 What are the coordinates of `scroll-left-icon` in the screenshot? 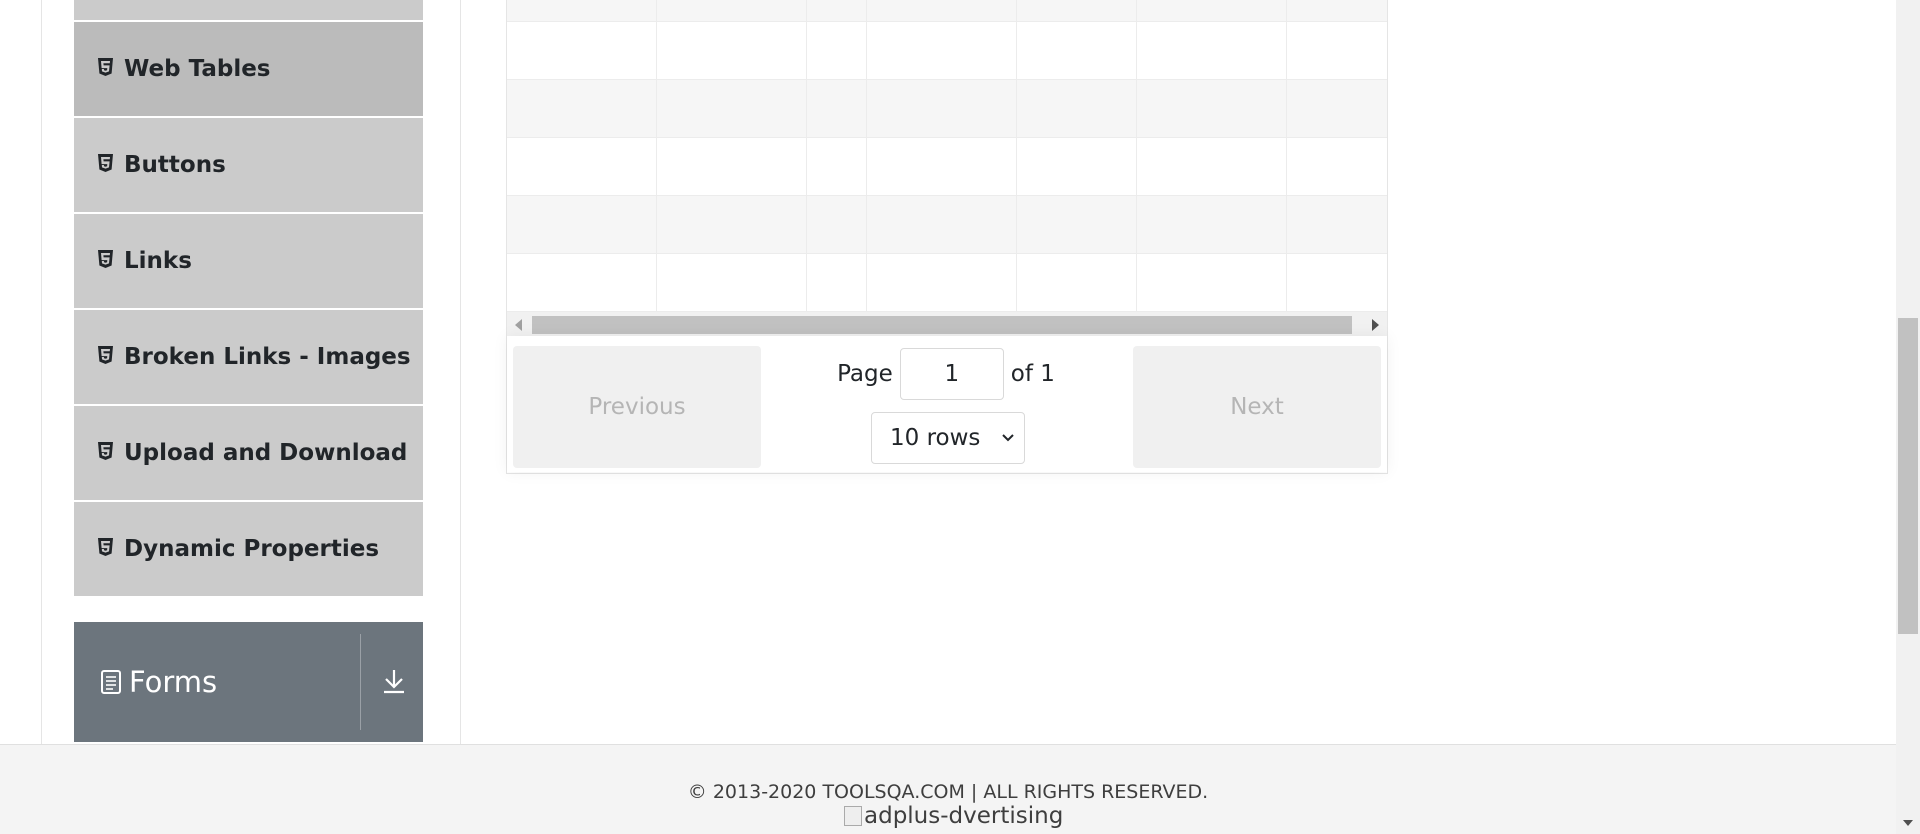 It's located at (518, 325).